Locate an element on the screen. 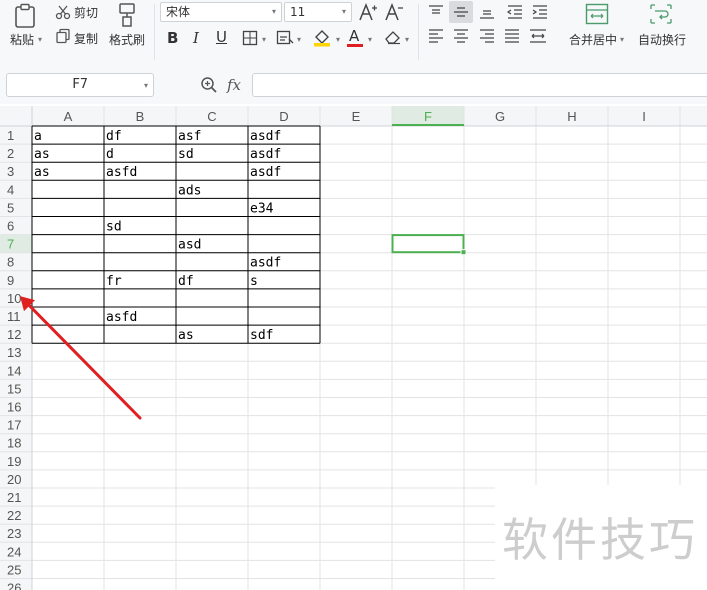 The height and width of the screenshot is (590, 707). cell-d1: asdf is located at coordinates (265, 136).